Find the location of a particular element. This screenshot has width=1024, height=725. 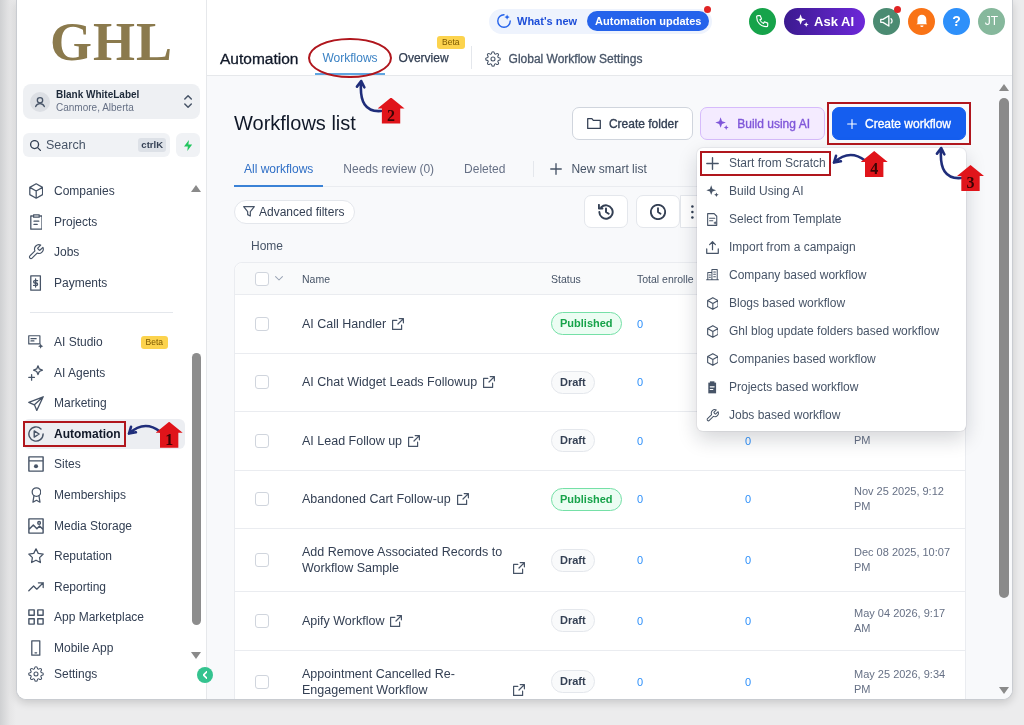

workflow-name: Add Remove Associated Records to Workflow Sample is located at coordinates (404, 560).